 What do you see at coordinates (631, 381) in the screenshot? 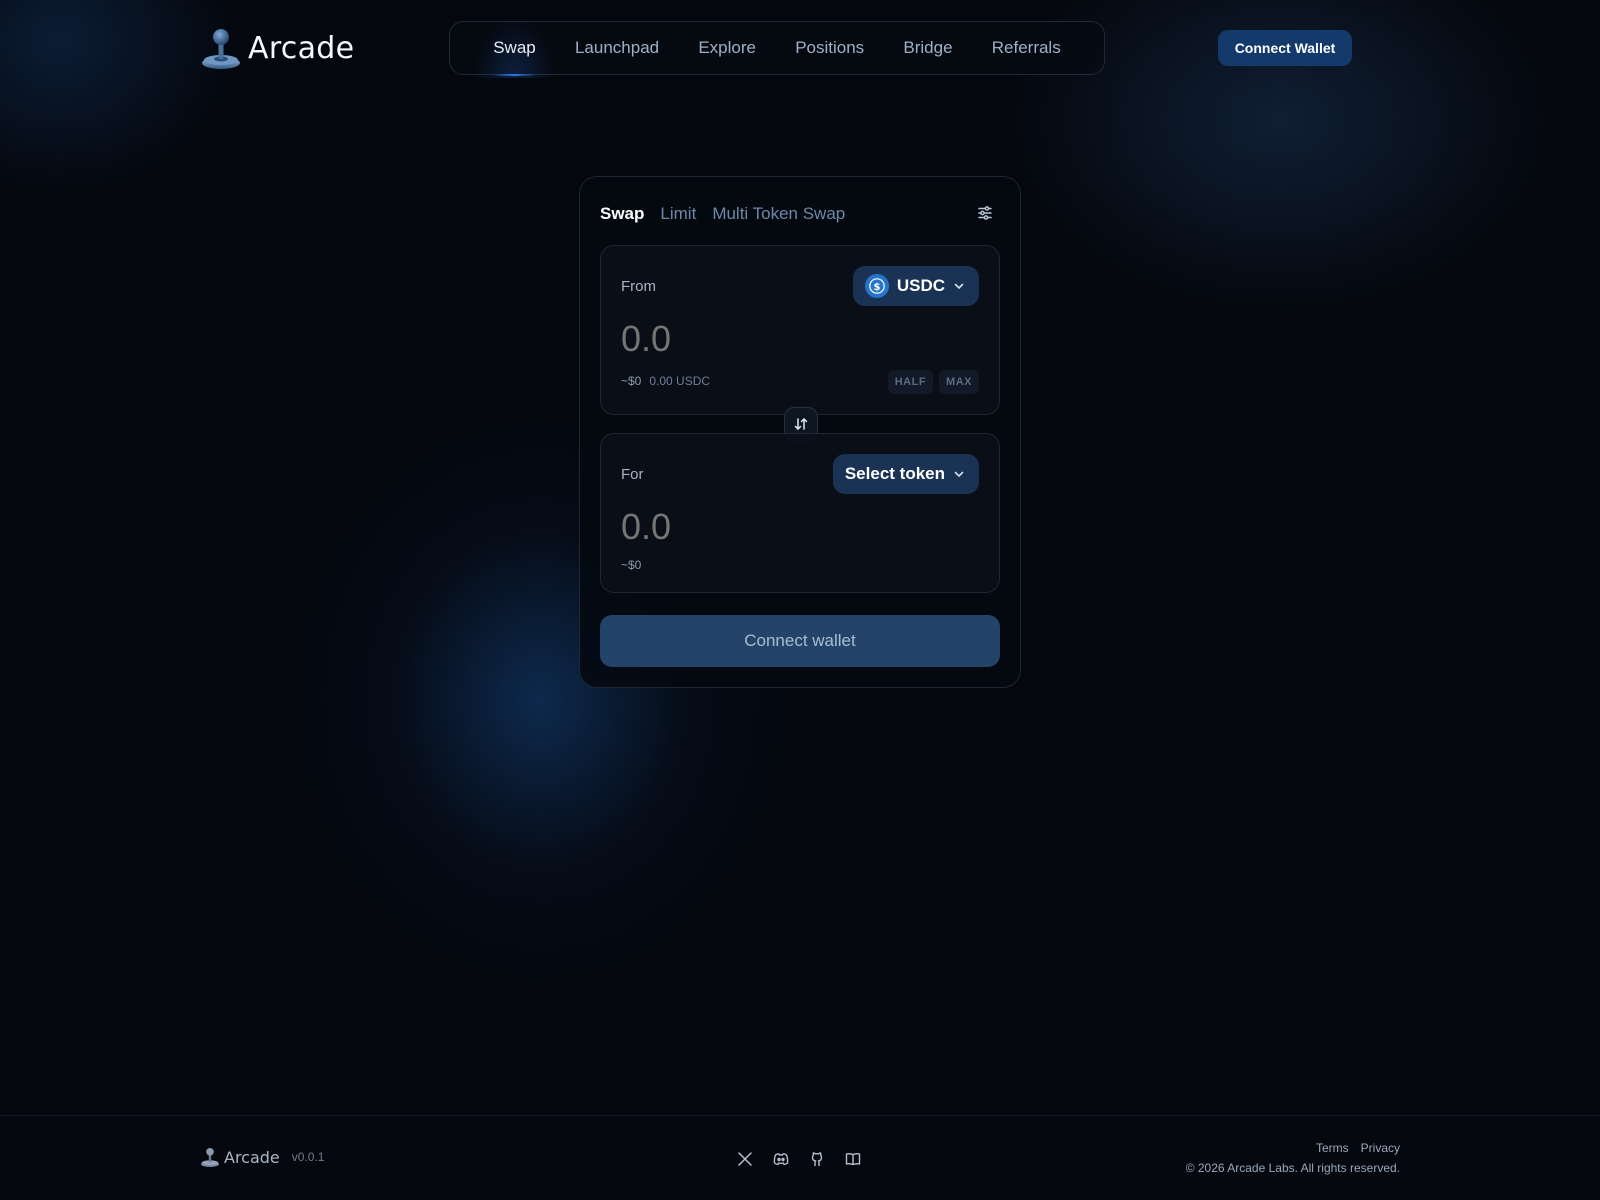
I see `from-usd-value: ~$0` at bounding box center [631, 381].